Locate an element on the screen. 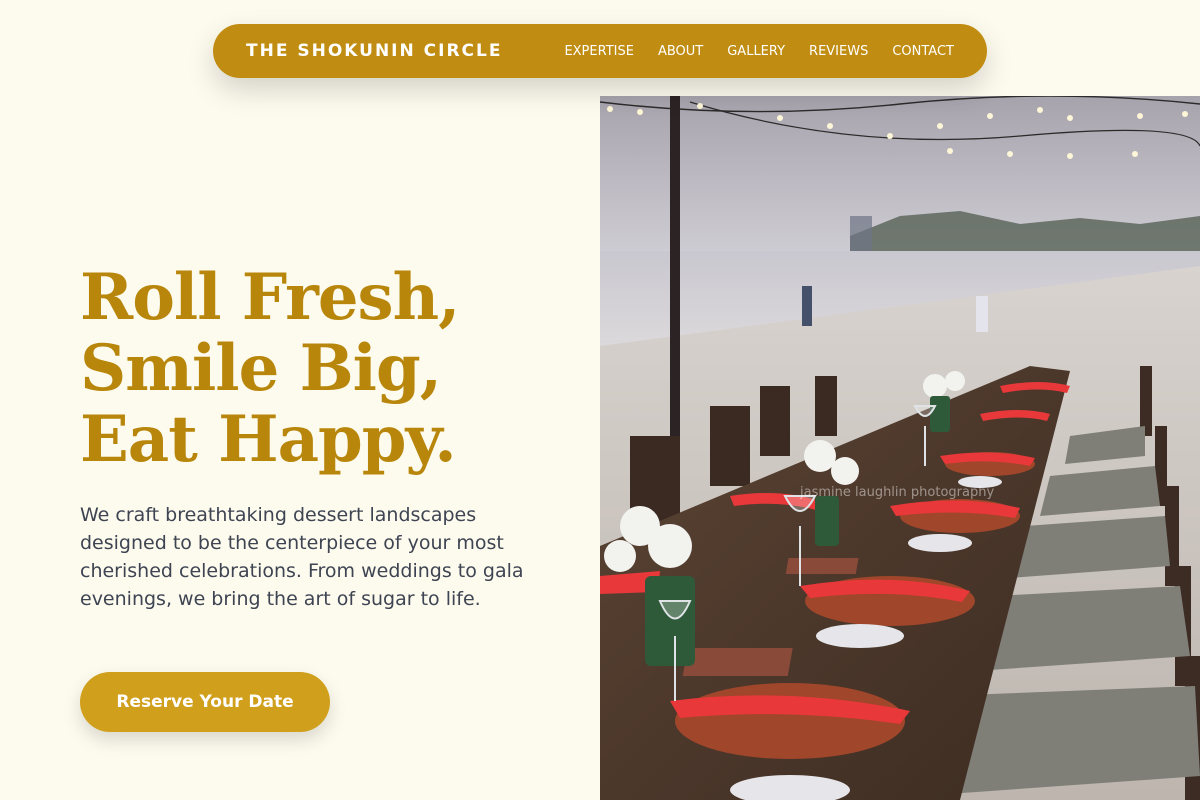 The image size is (1200, 800). reserve-date-button: Reserve Your Date is located at coordinates (205, 702).